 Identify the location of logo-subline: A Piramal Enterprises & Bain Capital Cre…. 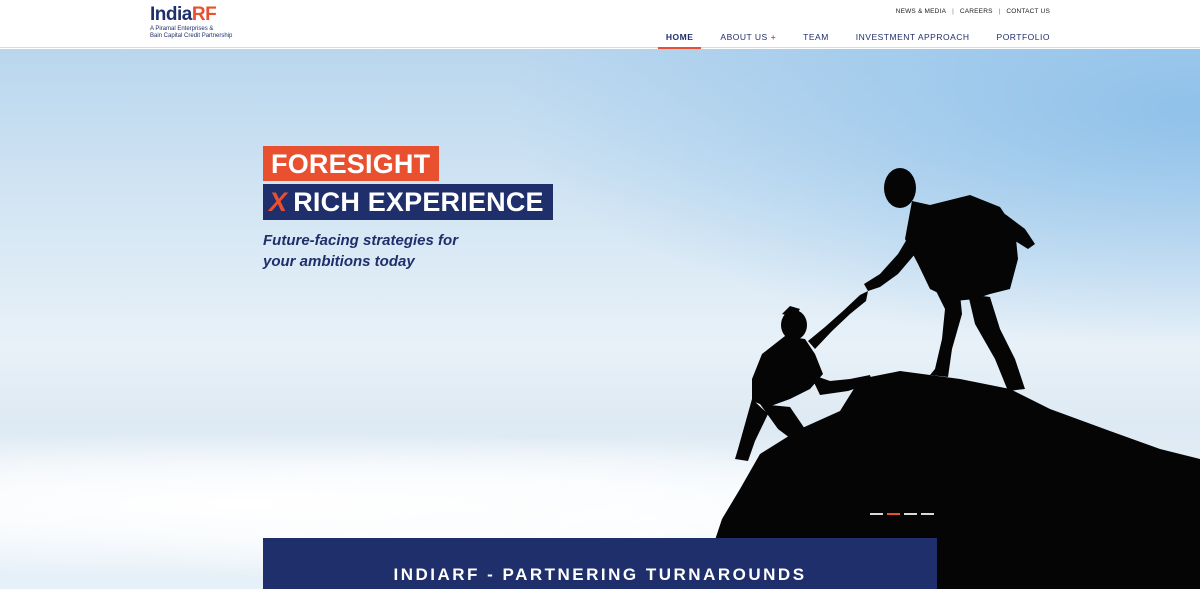
(191, 32).